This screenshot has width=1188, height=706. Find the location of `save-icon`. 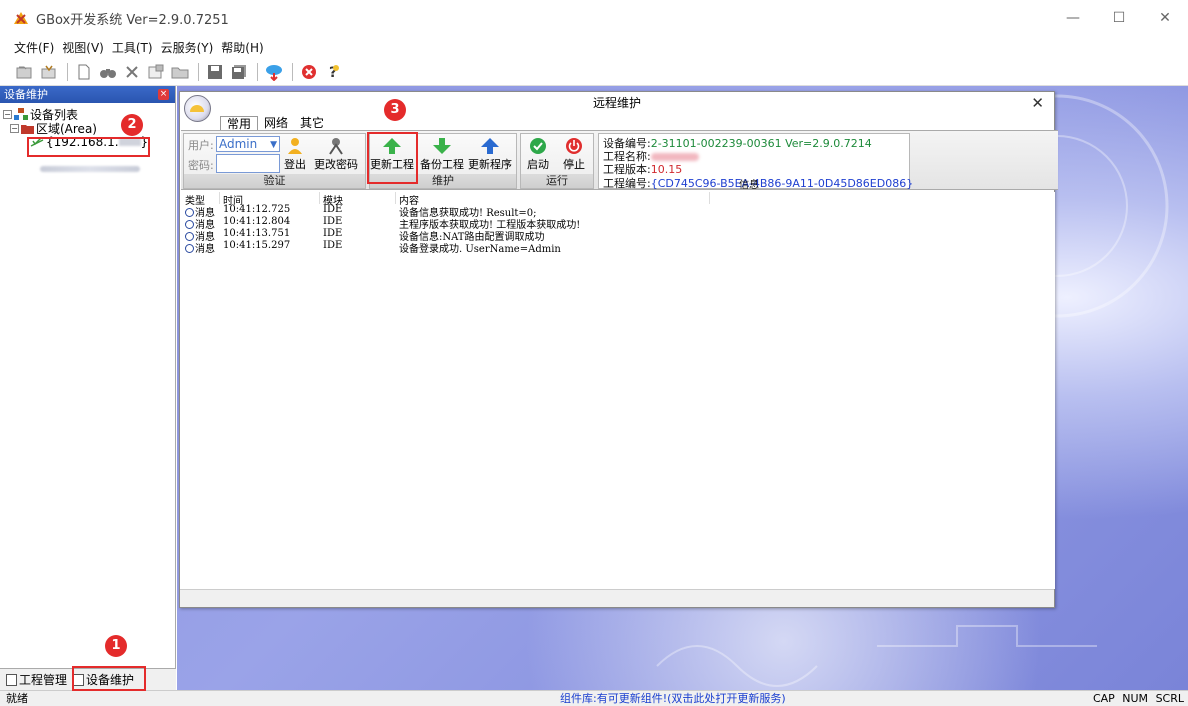

save-icon is located at coordinates (215, 72).